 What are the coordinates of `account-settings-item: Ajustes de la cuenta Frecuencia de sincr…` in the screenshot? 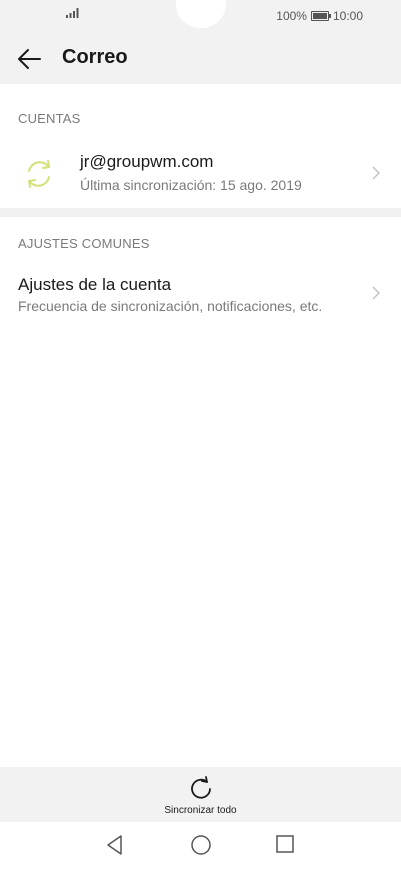 It's located at (200, 295).